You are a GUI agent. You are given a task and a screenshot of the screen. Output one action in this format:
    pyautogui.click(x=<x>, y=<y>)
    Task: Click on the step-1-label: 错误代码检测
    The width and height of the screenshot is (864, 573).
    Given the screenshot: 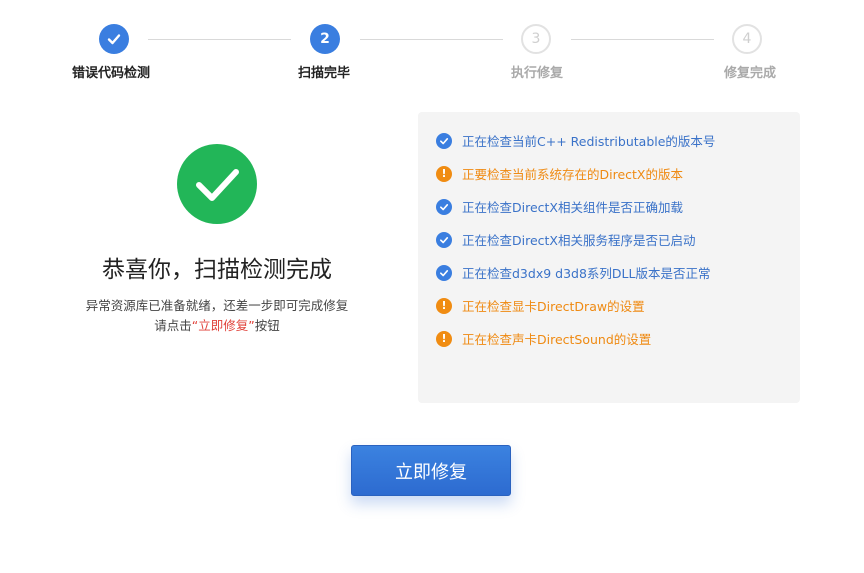 What is the action you would take?
    pyautogui.click(x=111, y=73)
    